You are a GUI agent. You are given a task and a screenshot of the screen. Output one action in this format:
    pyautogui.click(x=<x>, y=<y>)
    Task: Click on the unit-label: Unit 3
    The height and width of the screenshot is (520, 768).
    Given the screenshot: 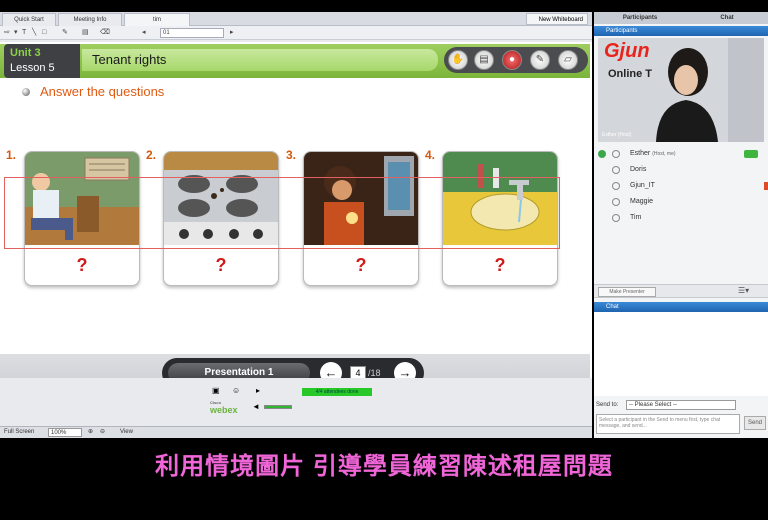 What is the action you would take?
    pyautogui.click(x=25, y=53)
    